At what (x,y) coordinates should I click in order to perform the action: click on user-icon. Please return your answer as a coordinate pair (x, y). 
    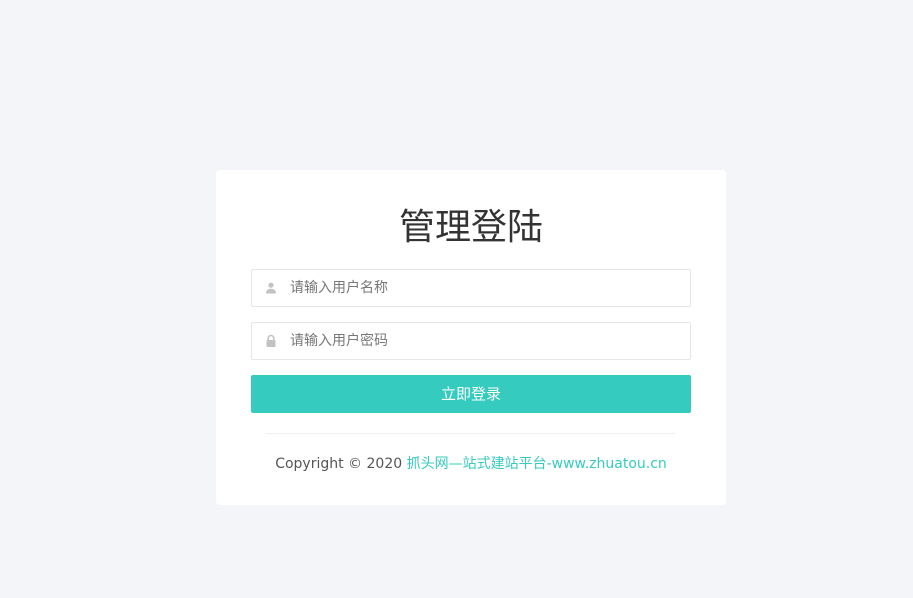
    Looking at the image, I should click on (271, 288).